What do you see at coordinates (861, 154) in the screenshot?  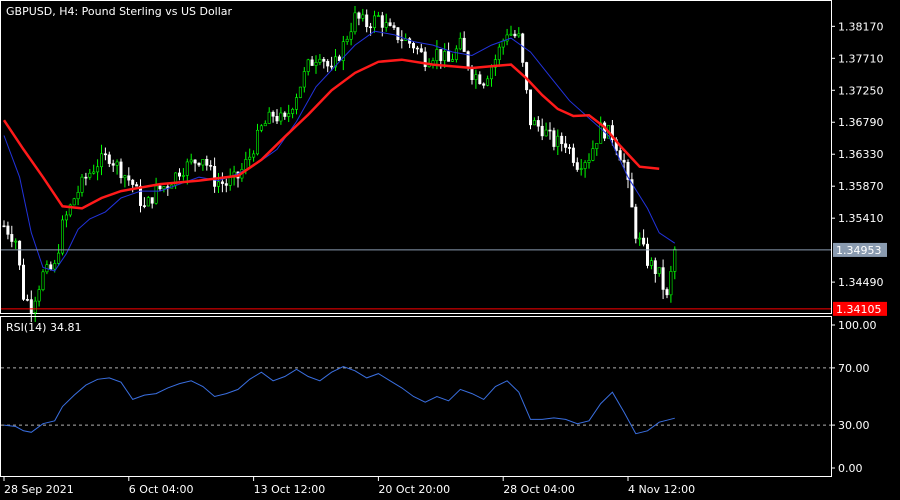 I see `price-axis-label: 1.36330` at bounding box center [861, 154].